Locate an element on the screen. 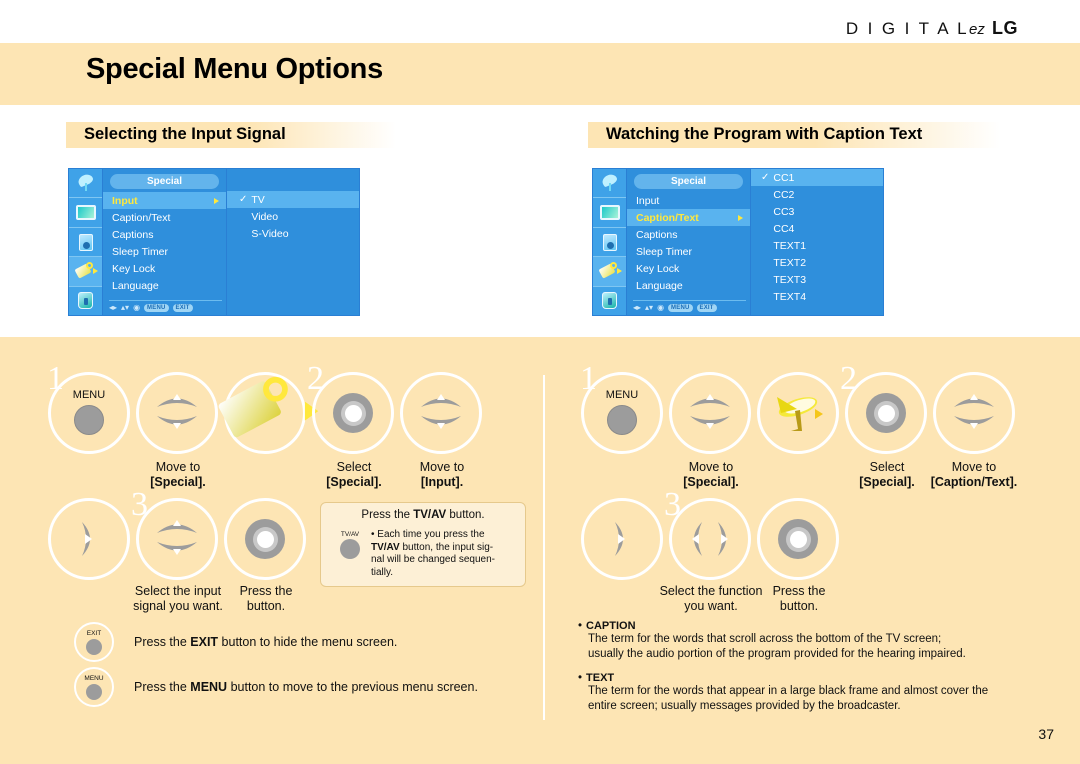 Image resolution: width=1080 pixels, height=764 pixels. glossary-term: TEXT is located at coordinates (600, 678).